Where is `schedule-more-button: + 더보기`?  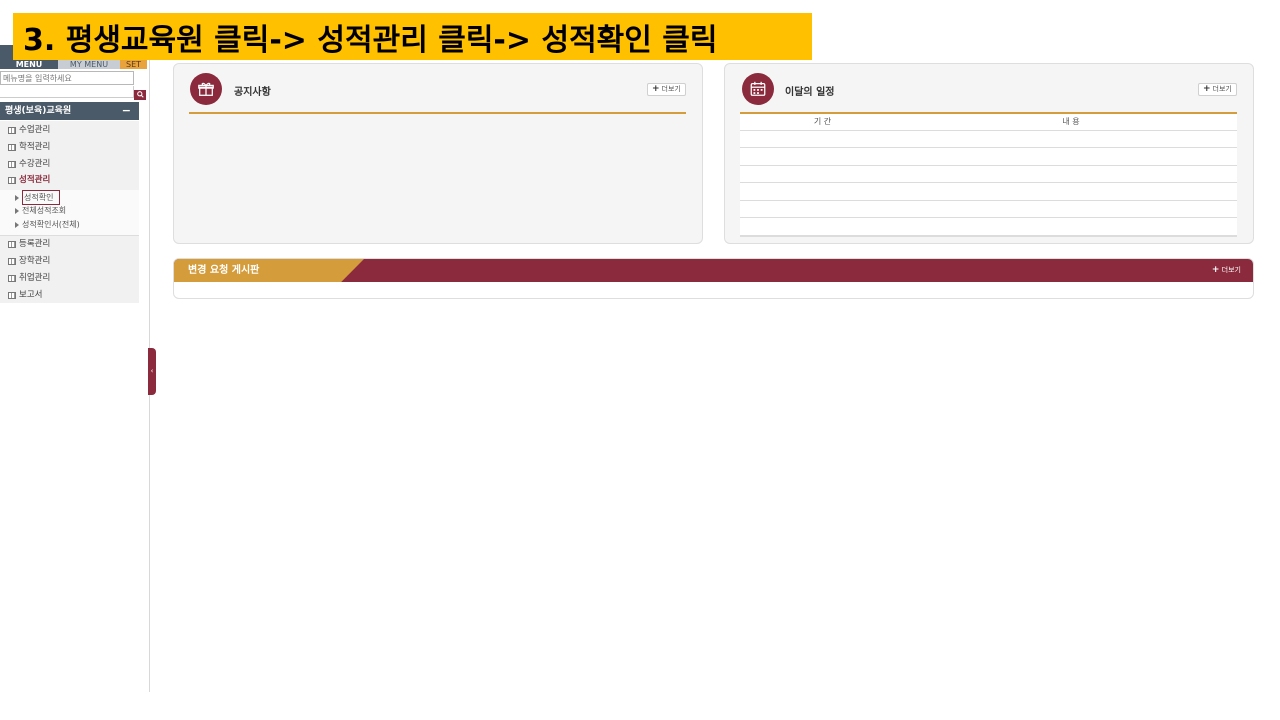
schedule-more-button: + 더보기 is located at coordinates (1217, 89).